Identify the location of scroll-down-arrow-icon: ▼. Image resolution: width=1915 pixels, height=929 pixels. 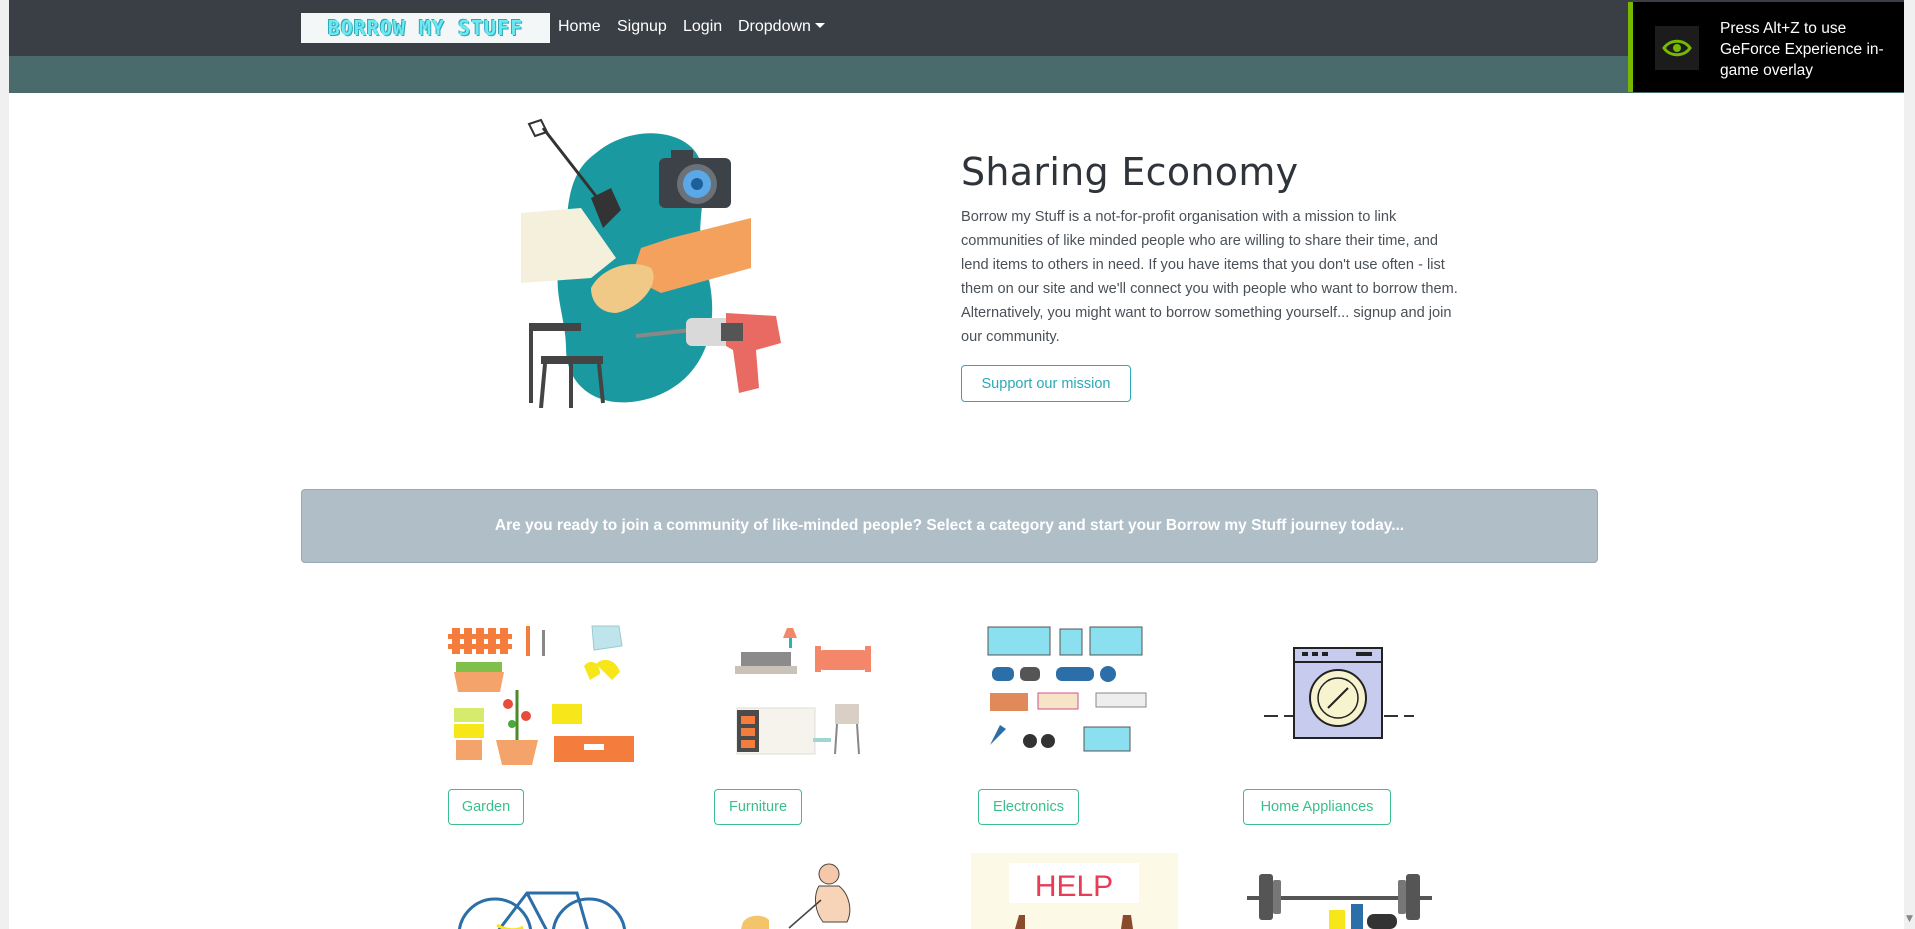
(1909, 919).